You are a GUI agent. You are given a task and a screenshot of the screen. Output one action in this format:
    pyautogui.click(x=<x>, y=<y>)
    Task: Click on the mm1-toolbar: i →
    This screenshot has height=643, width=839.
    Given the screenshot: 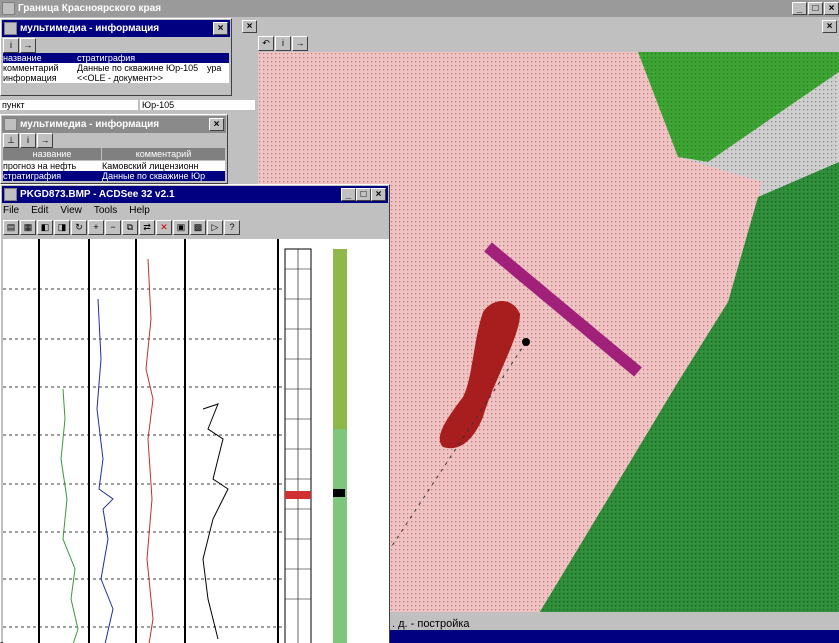 What is the action you would take?
    pyautogui.click(x=20, y=45)
    